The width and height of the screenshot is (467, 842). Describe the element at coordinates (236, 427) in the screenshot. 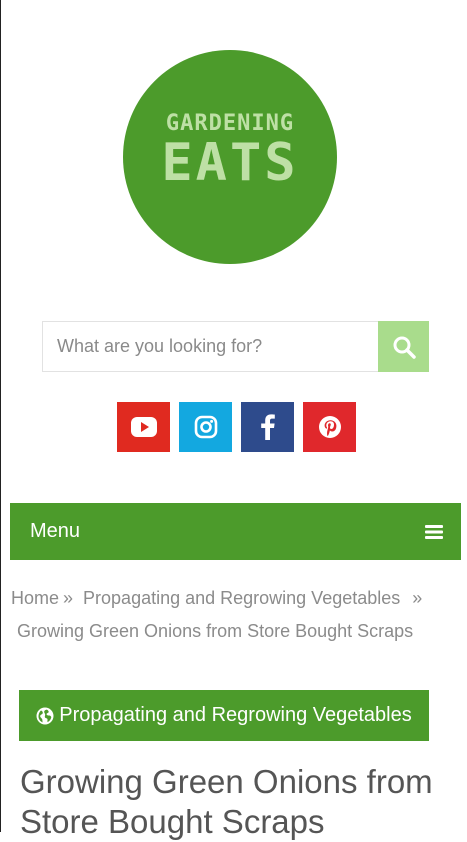

I see `social-links` at that location.